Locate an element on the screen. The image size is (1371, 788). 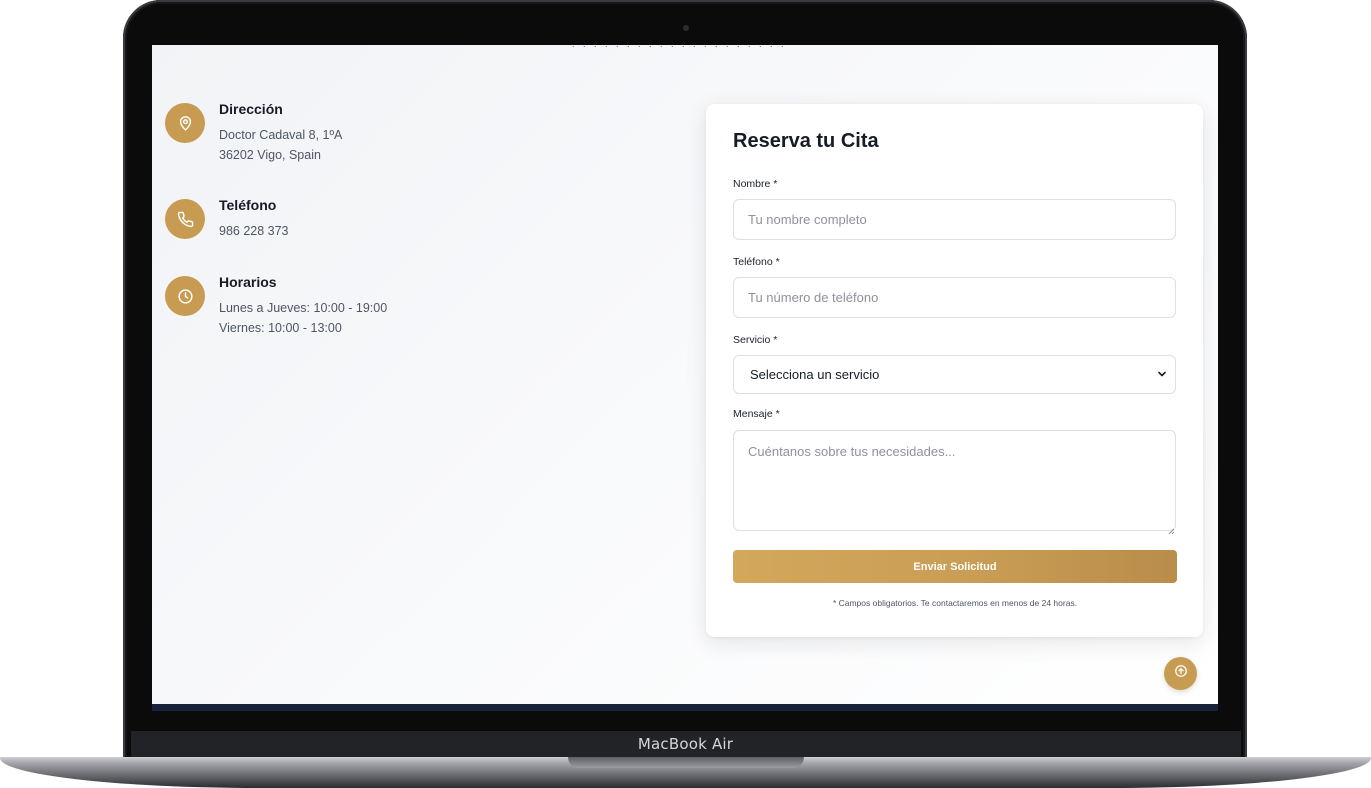
scroll-to-top-button is located at coordinates (1180, 673).